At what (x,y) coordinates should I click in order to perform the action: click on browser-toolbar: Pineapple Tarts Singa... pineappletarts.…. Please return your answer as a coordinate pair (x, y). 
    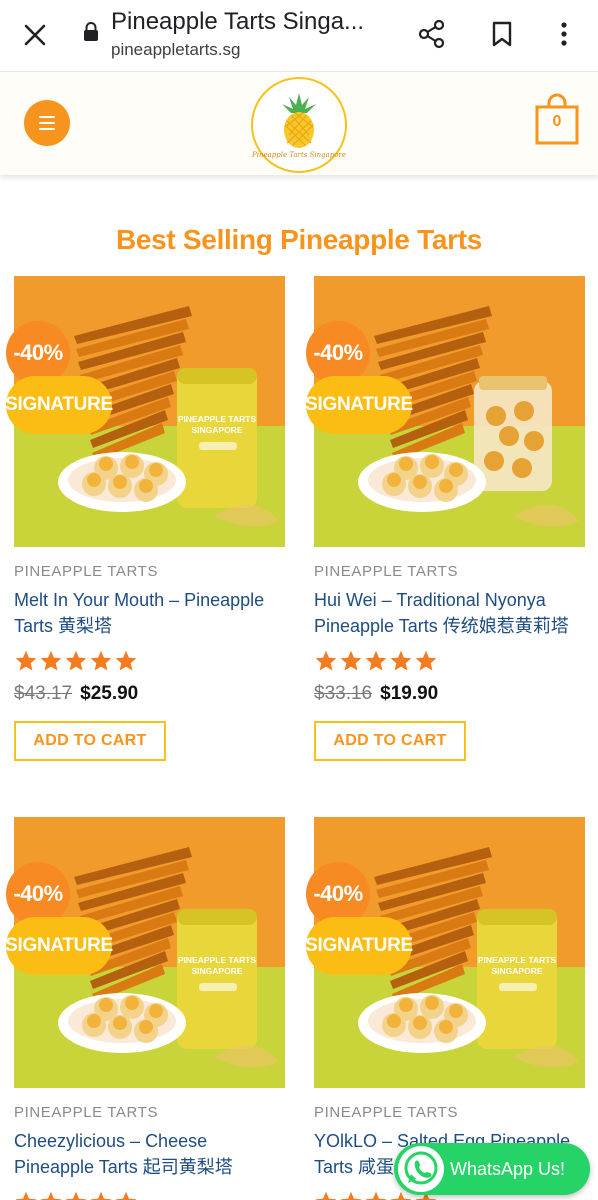
    Looking at the image, I should click on (299, 36).